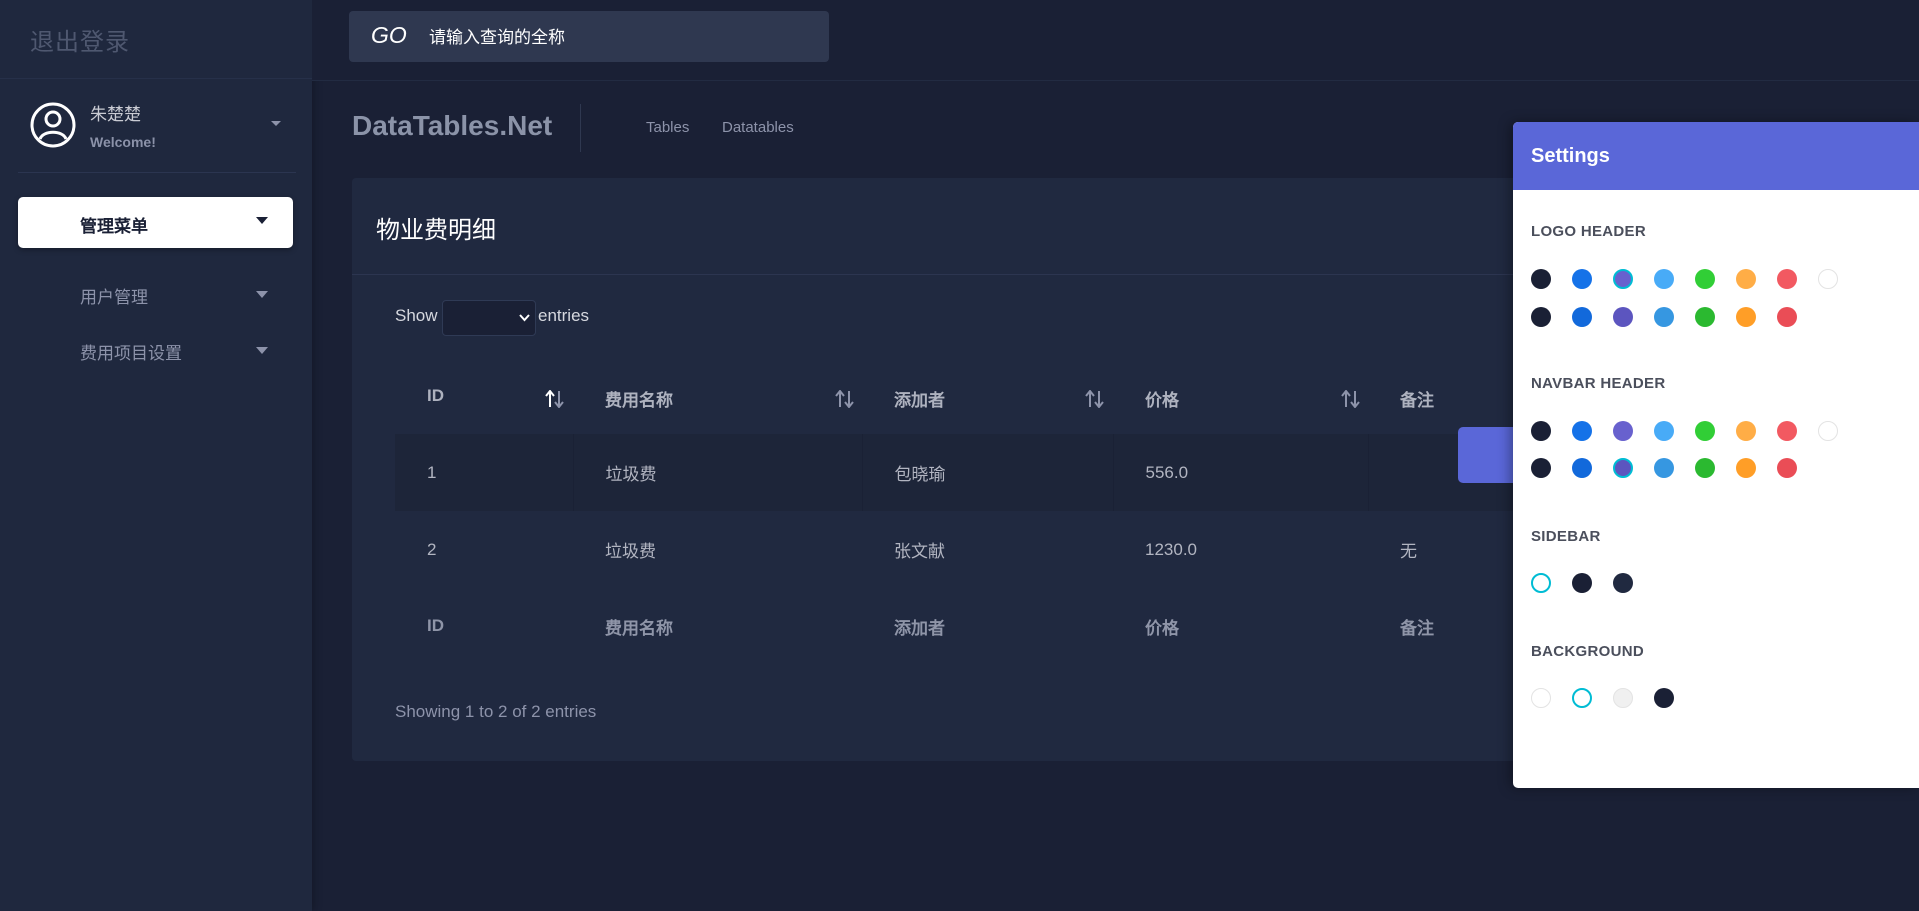 The height and width of the screenshot is (911, 1919). I want to click on column-header-creator: 添加者, so click(987, 396).